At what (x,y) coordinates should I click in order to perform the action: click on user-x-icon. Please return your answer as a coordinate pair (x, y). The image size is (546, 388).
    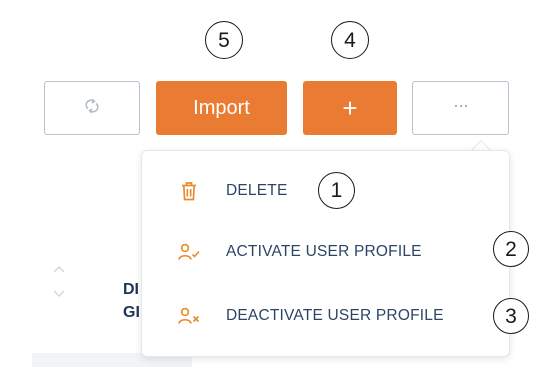
    Looking at the image, I should click on (189, 316).